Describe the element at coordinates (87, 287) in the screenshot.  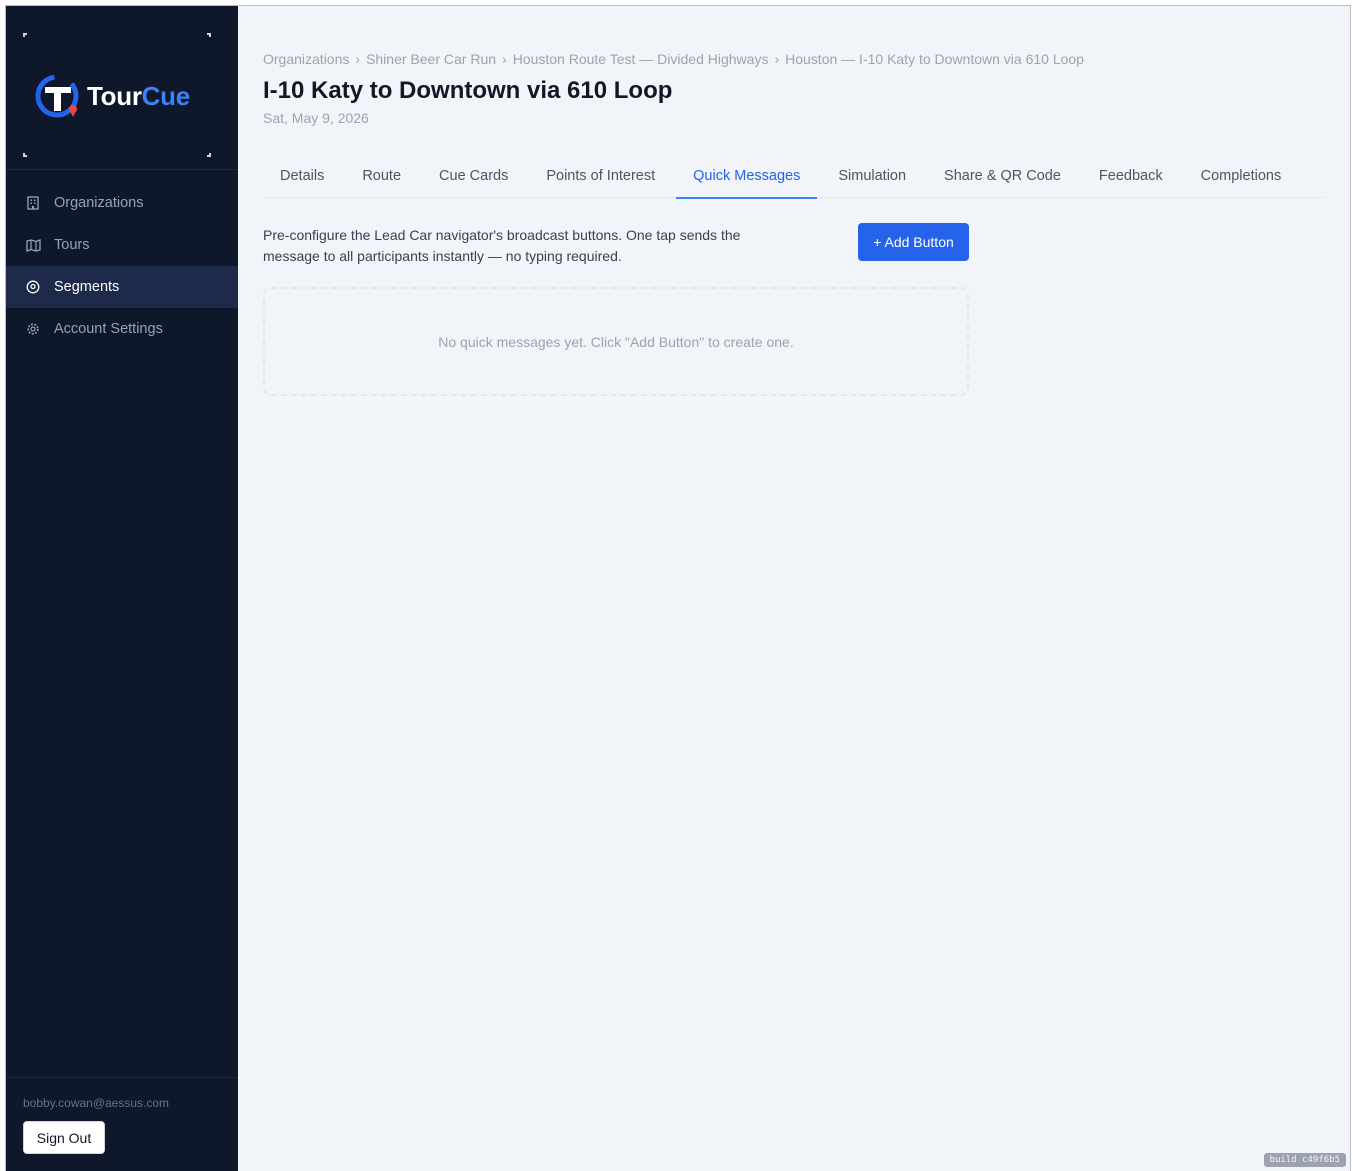
I see `sidebar-item-label: Segments` at that location.